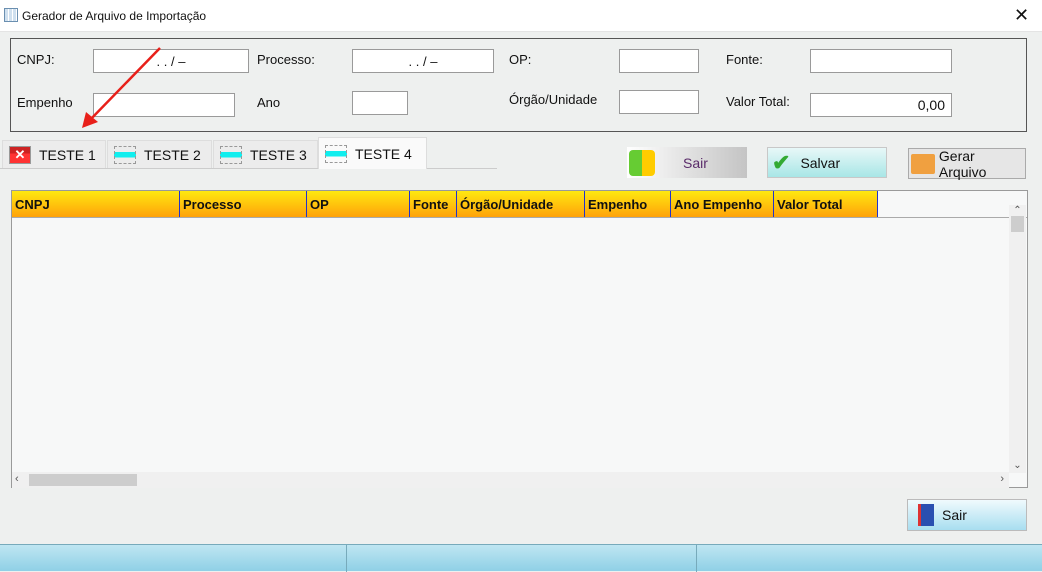  What do you see at coordinates (96, 204) in the screenshot?
I see `column-header-cnpj: CNPJ` at bounding box center [96, 204].